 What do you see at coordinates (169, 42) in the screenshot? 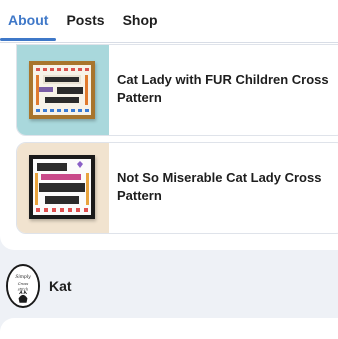
I see `tabs-divider` at bounding box center [169, 42].